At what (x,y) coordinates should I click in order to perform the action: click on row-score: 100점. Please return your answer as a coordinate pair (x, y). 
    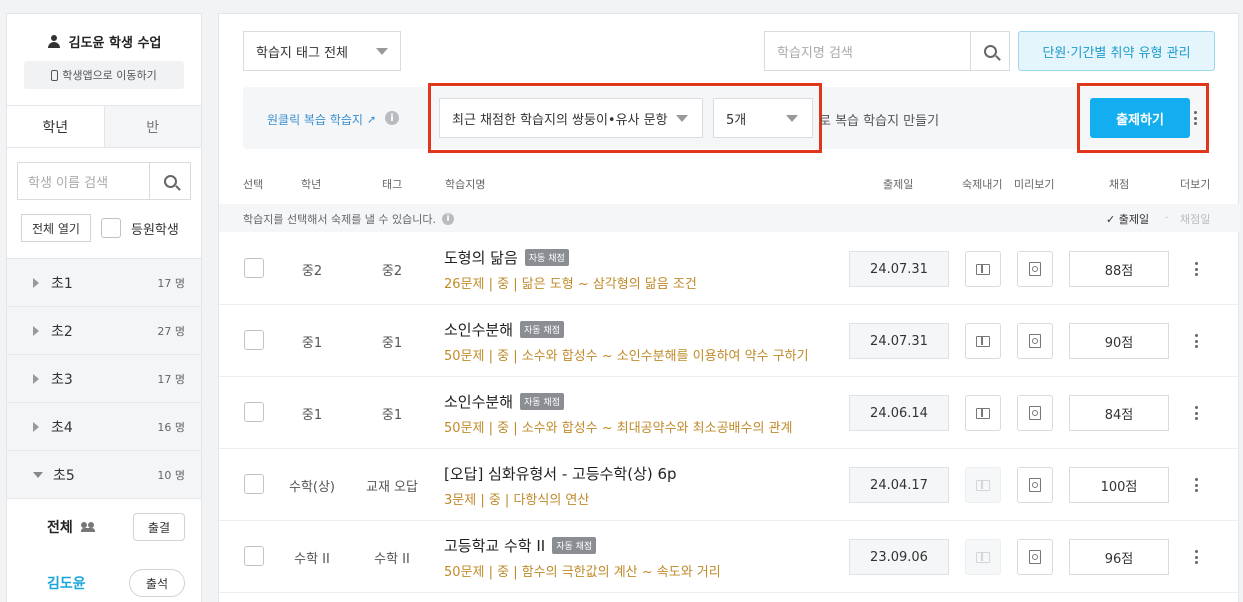
    Looking at the image, I should click on (1119, 485).